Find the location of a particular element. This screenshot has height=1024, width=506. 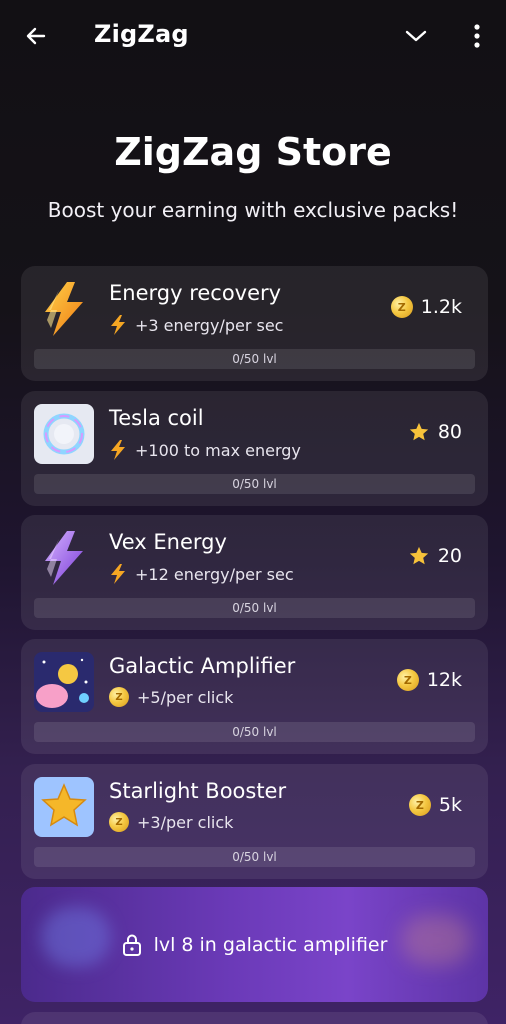

top-bar: ZigZag is located at coordinates (253, 36).